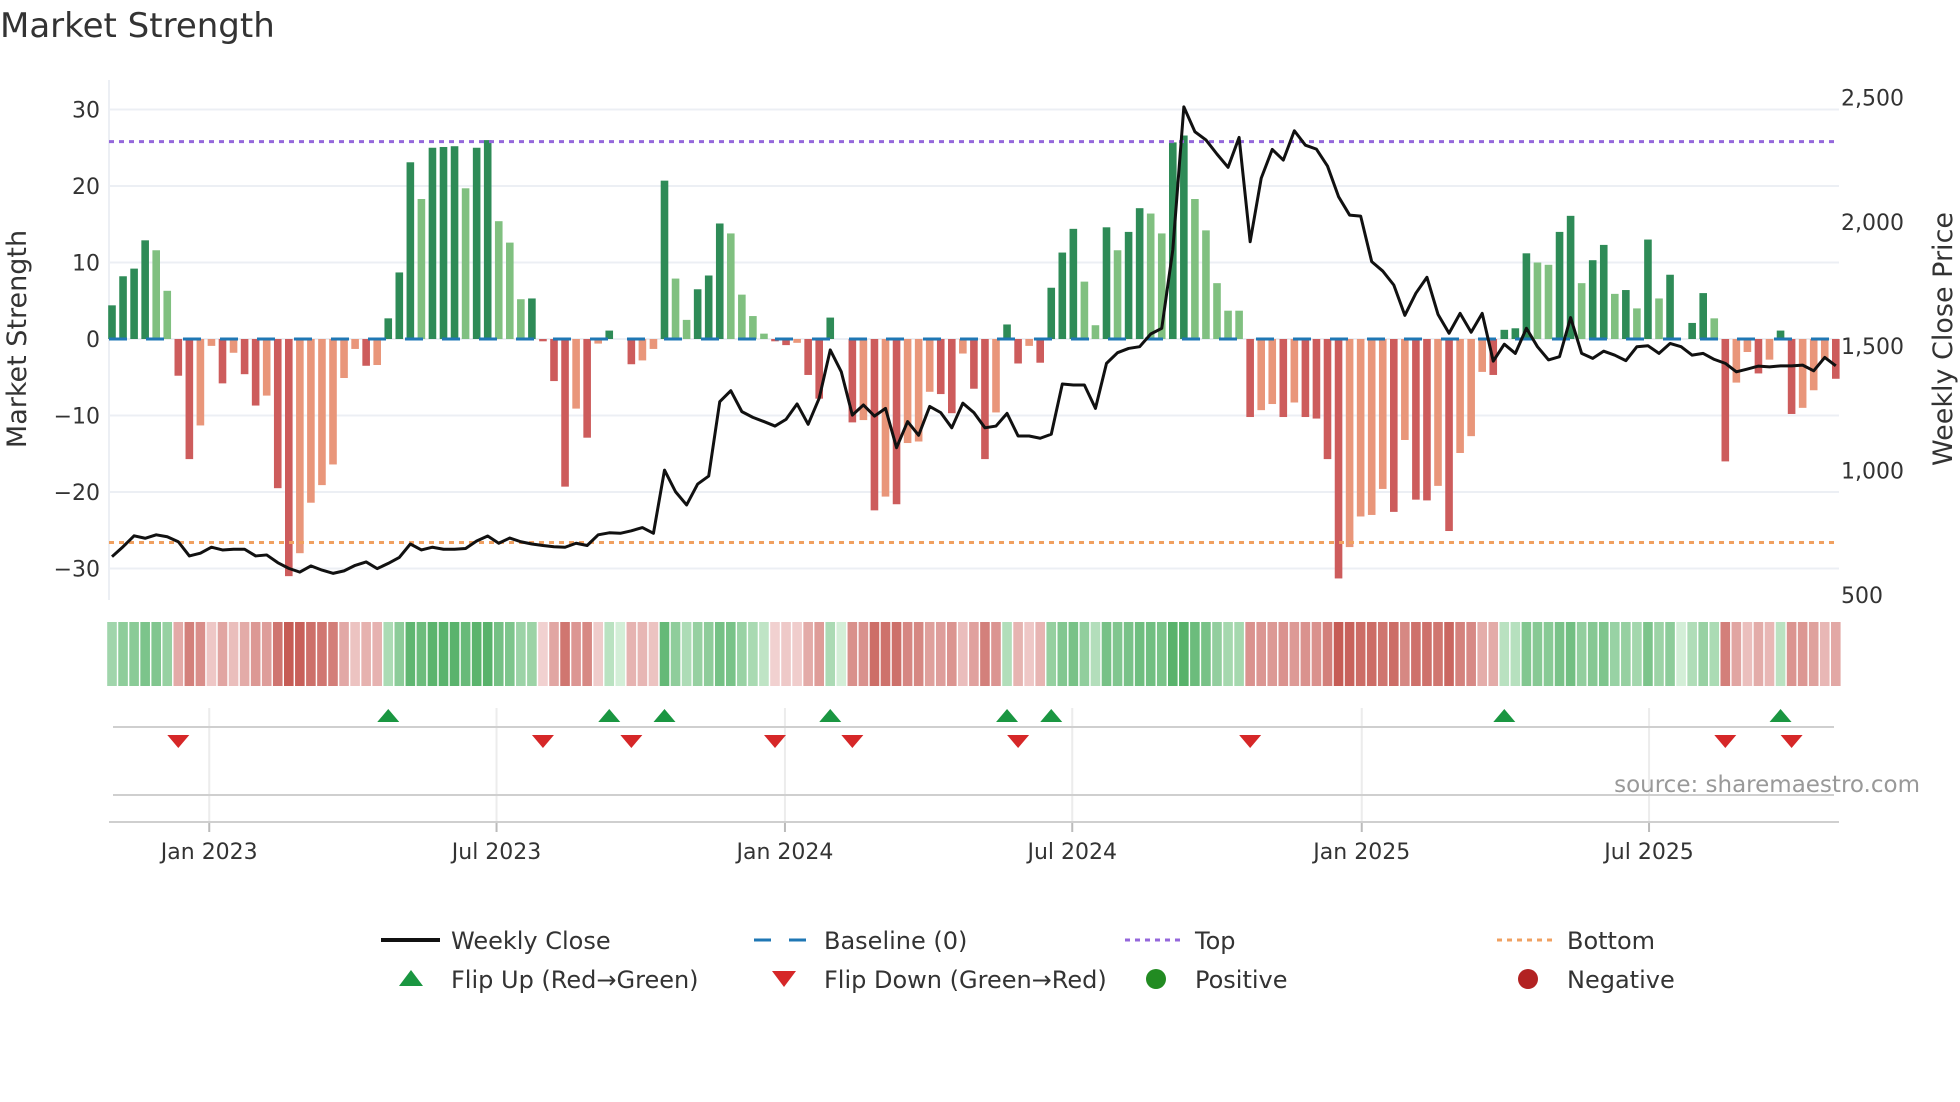 This screenshot has width=1960, height=1102. Describe the element at coordinates (208, 852) in the screenshot. I see `x-tick-label: Jan 2023` at that location.